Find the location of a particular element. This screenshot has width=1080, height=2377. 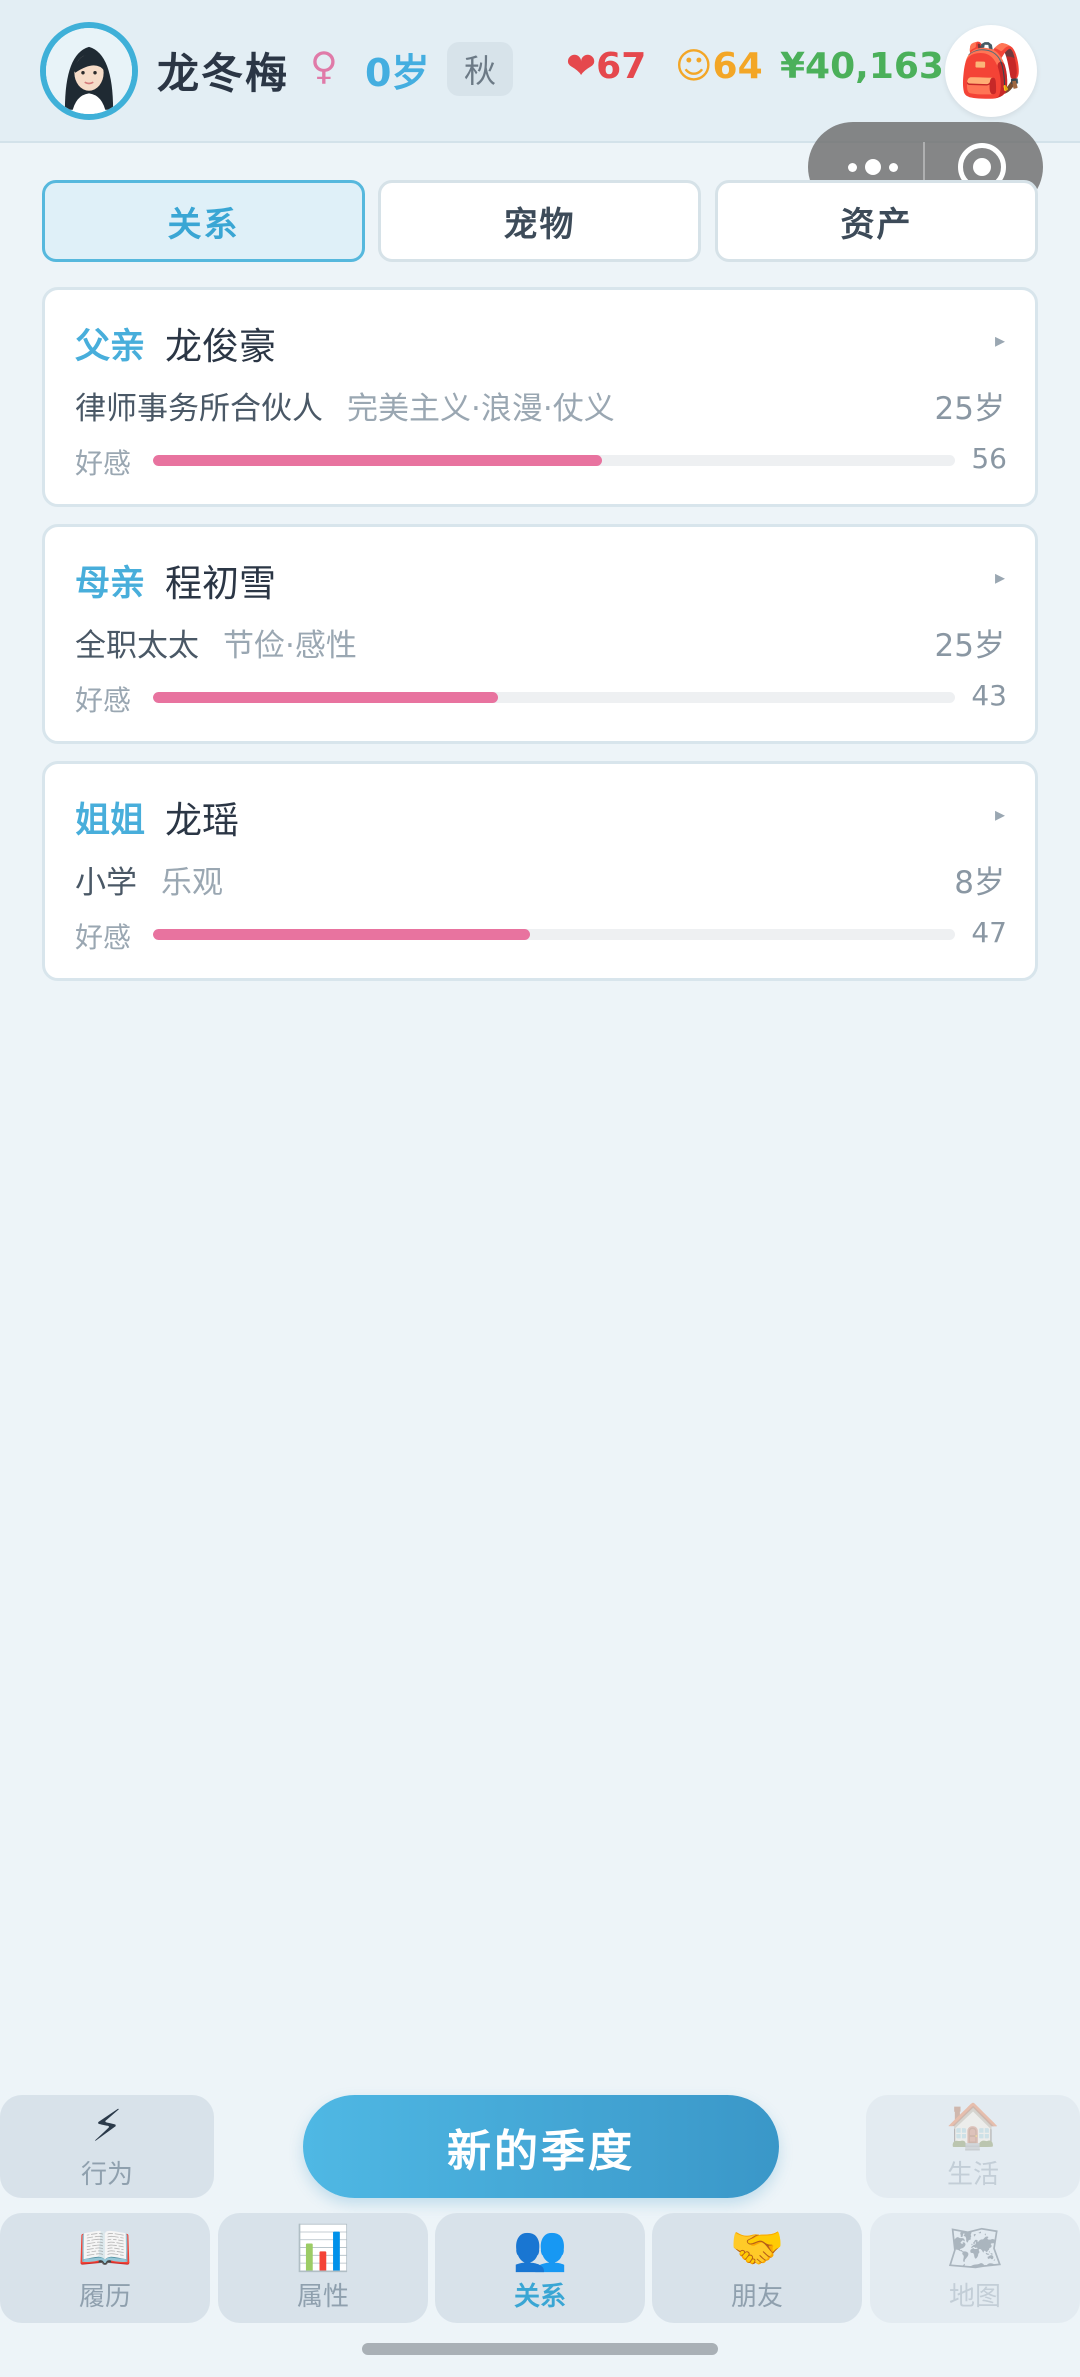

relation-role: 父亲 is located at coordinates (110, 347).